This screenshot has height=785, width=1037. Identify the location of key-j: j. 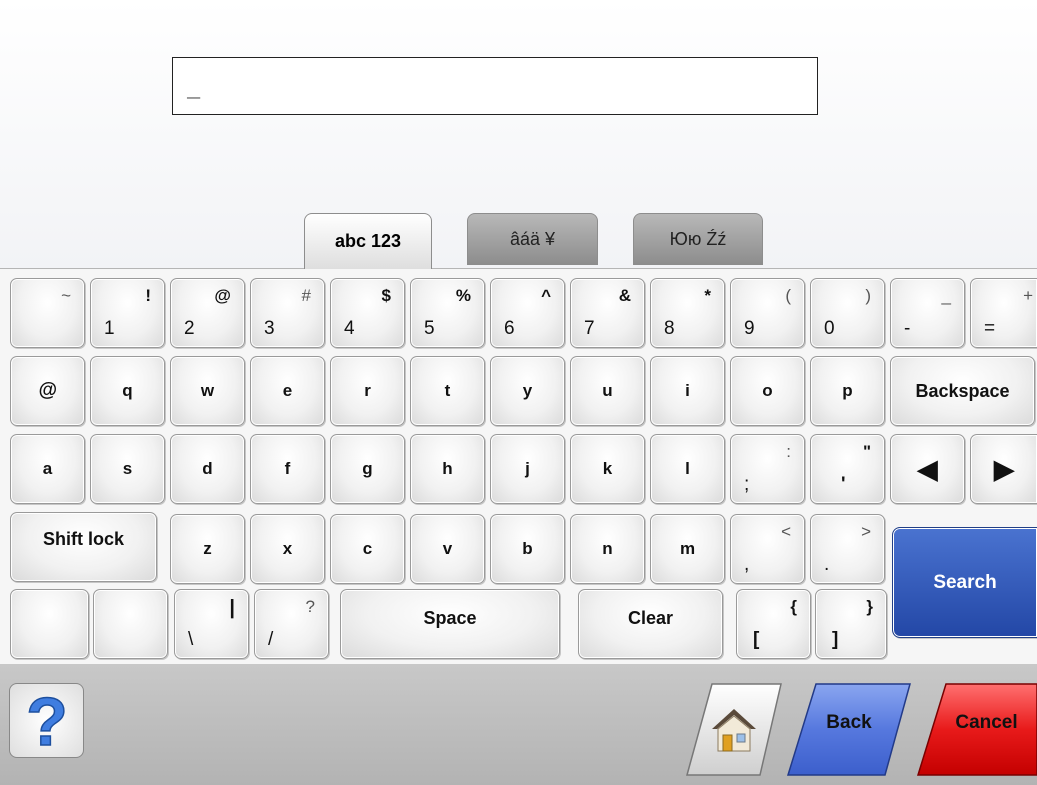
(527, 469).